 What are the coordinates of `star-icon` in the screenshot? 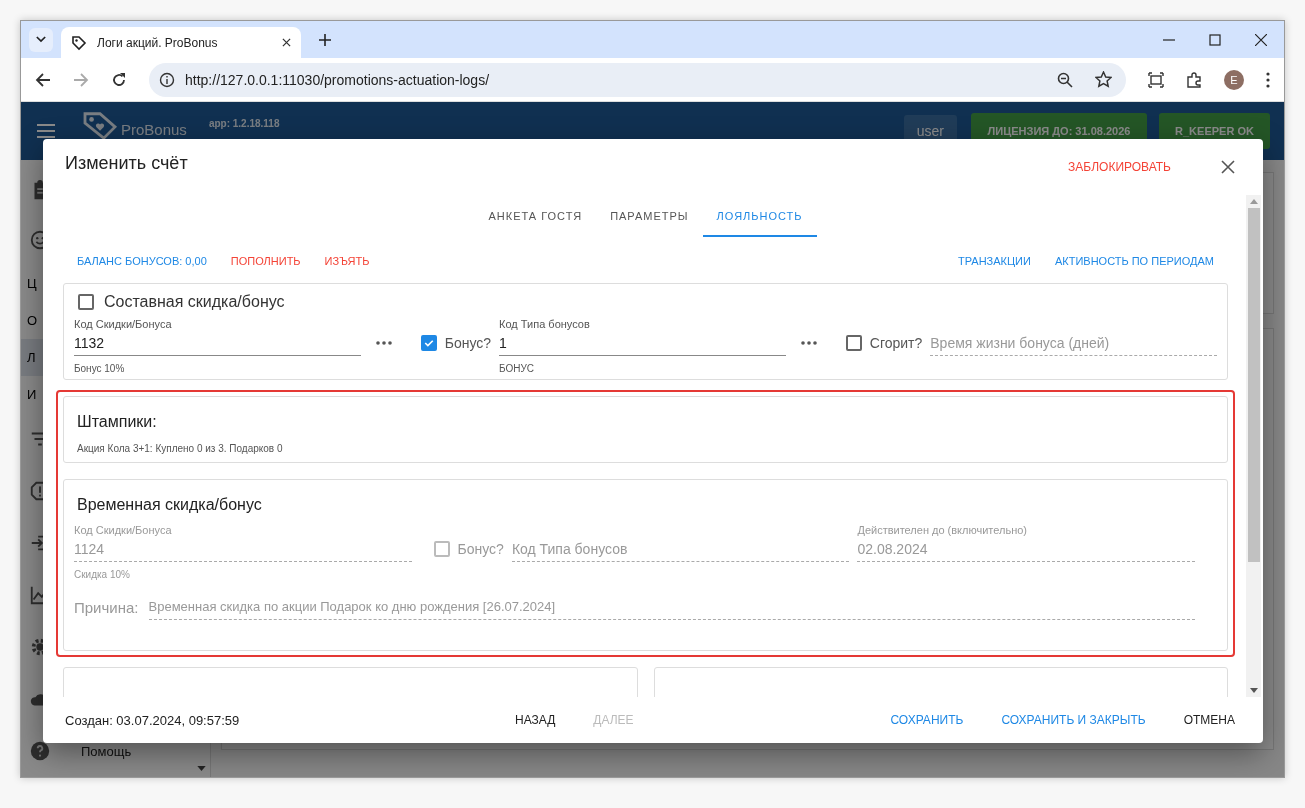 It's located at (1103, 79).